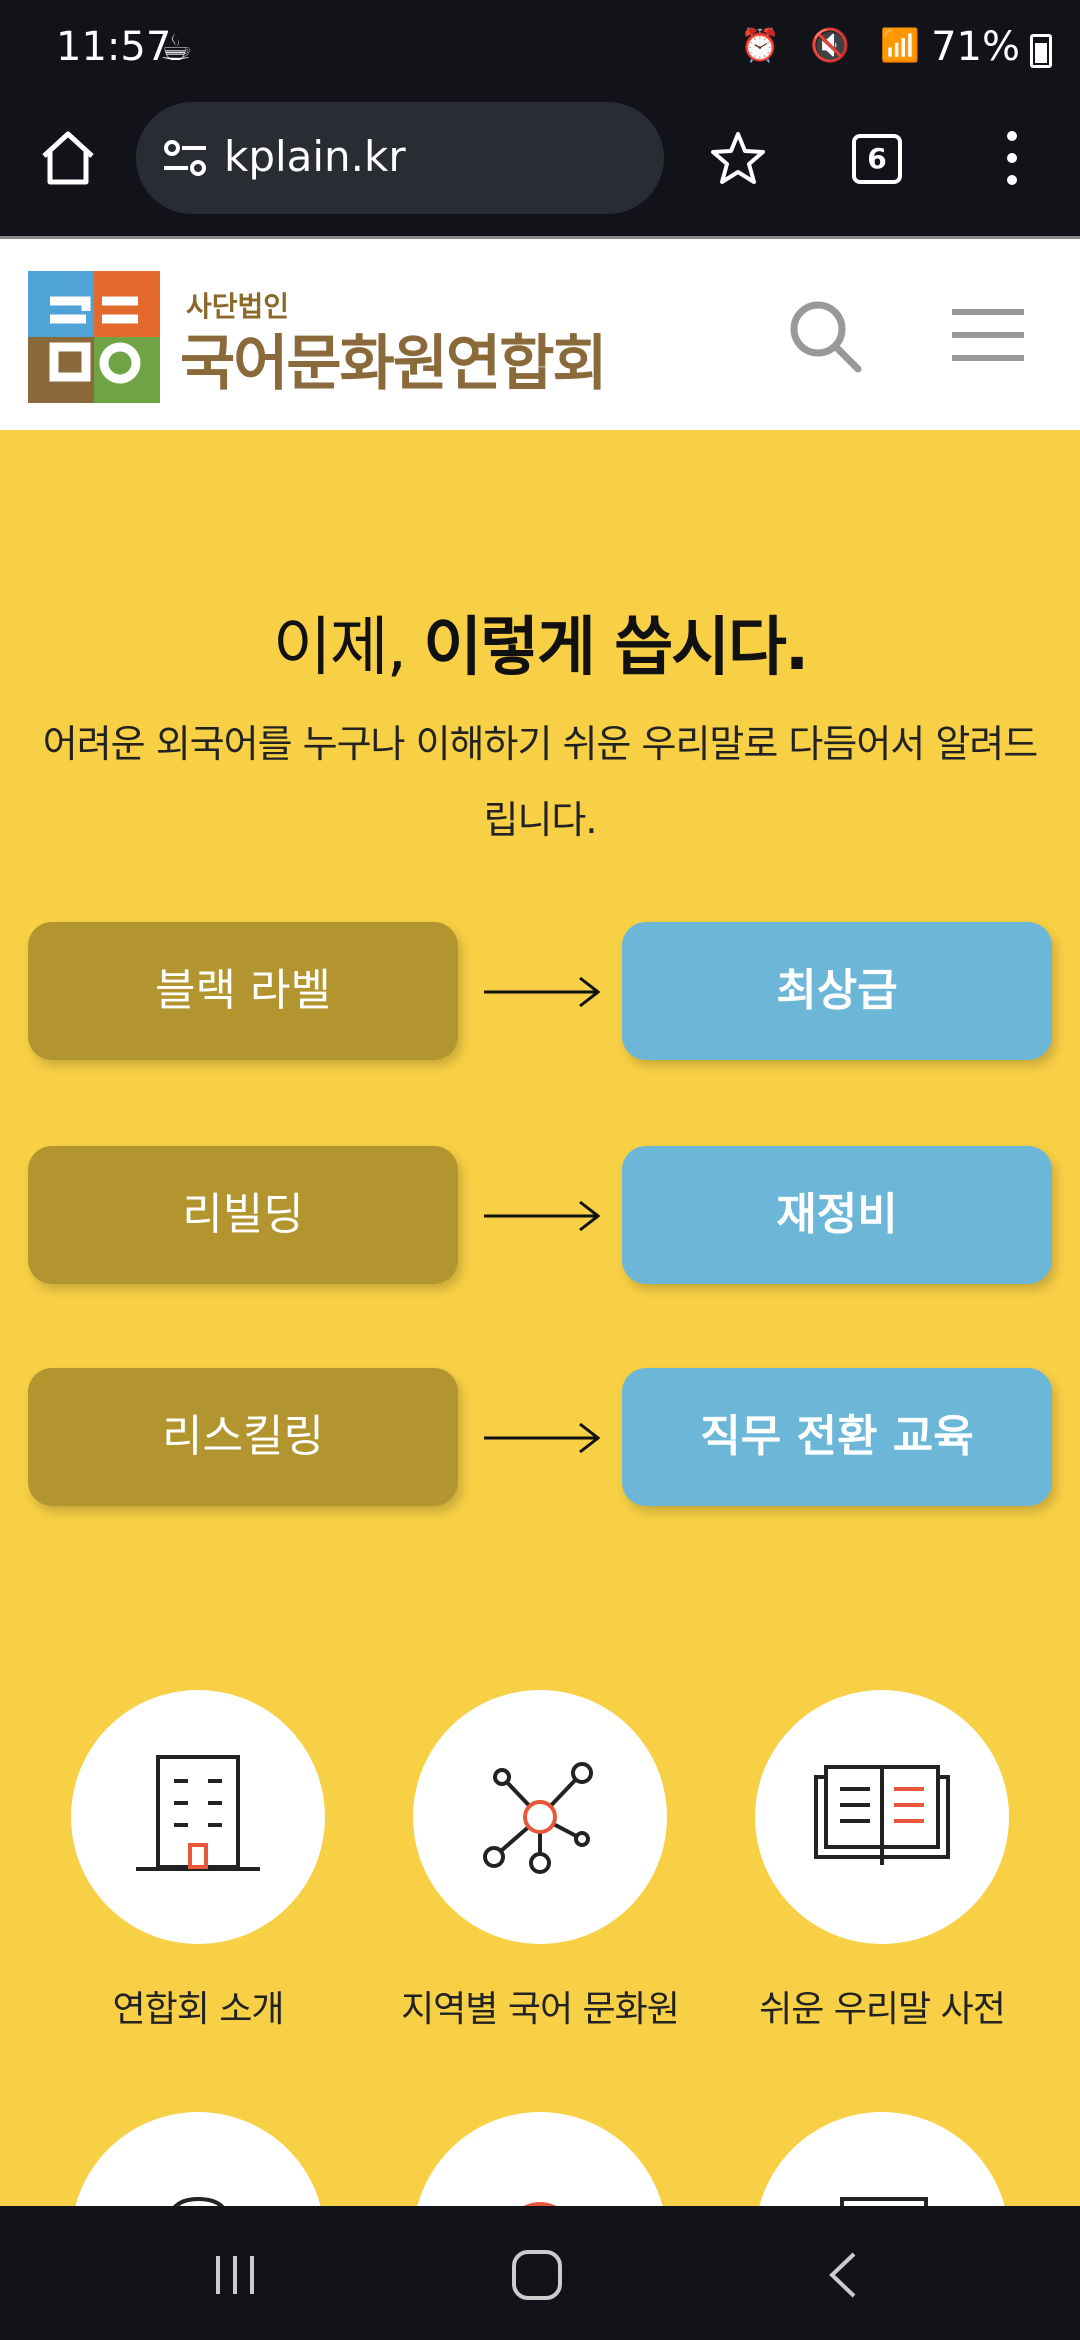 Image resolution: width=1080 pixels, height=2340 pixels. What do you see at coordinates (882, 2009) in the screenshot?
I see `menu-label: 쉬운 우리말 사전` at bounding box center [882, 2009].